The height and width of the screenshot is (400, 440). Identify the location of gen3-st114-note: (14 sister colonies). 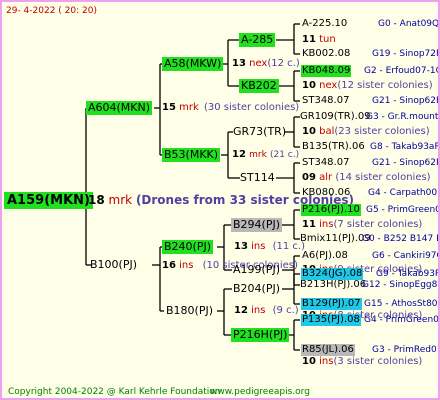
(383, 177).